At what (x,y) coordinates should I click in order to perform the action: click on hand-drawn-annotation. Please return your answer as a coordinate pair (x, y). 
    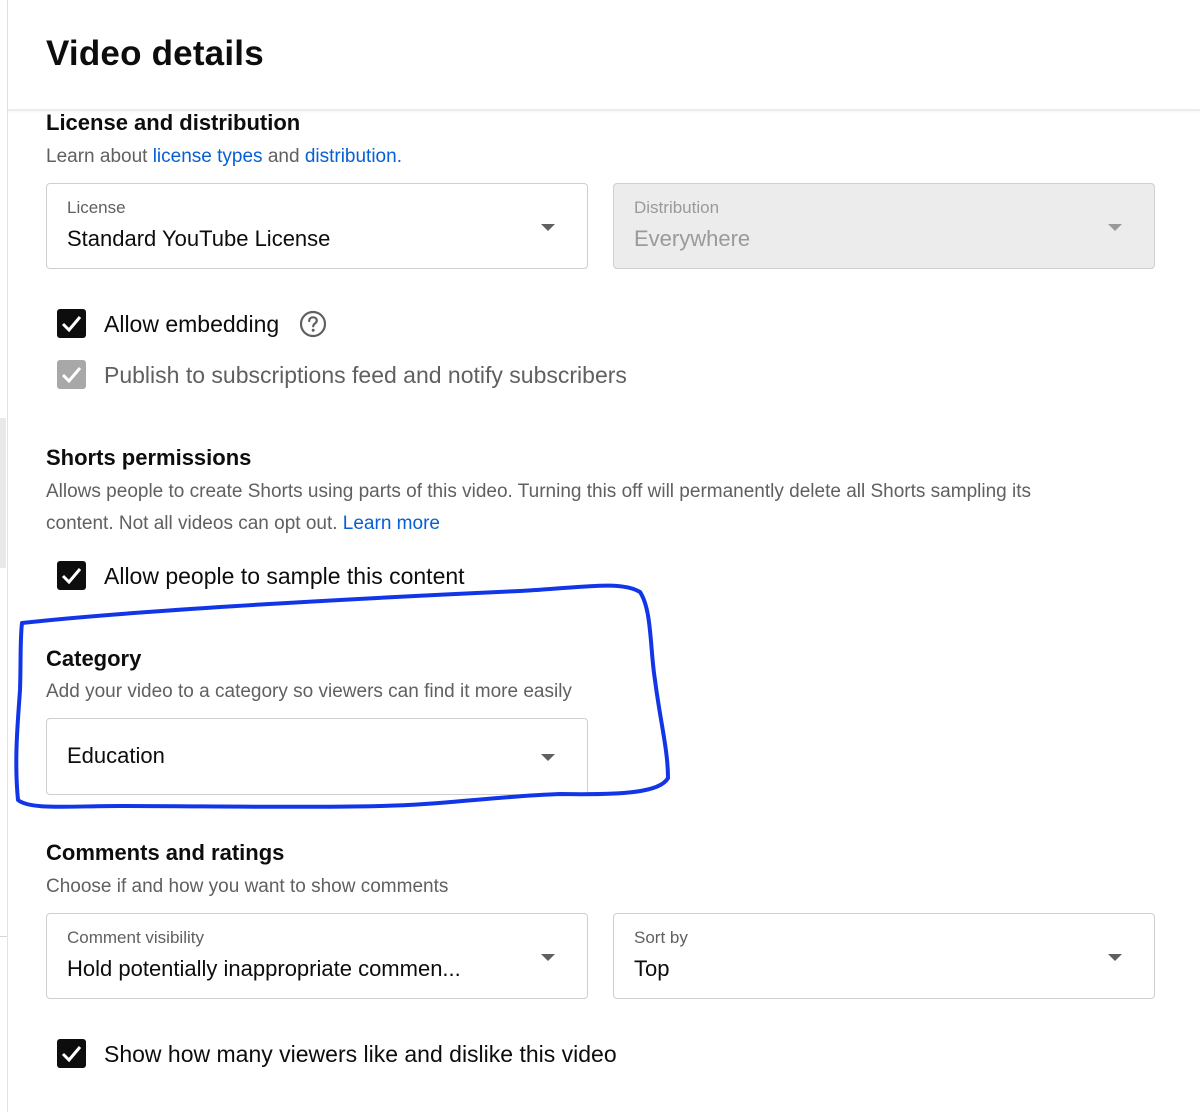
    Looking at the image, I should click on (342, 696).